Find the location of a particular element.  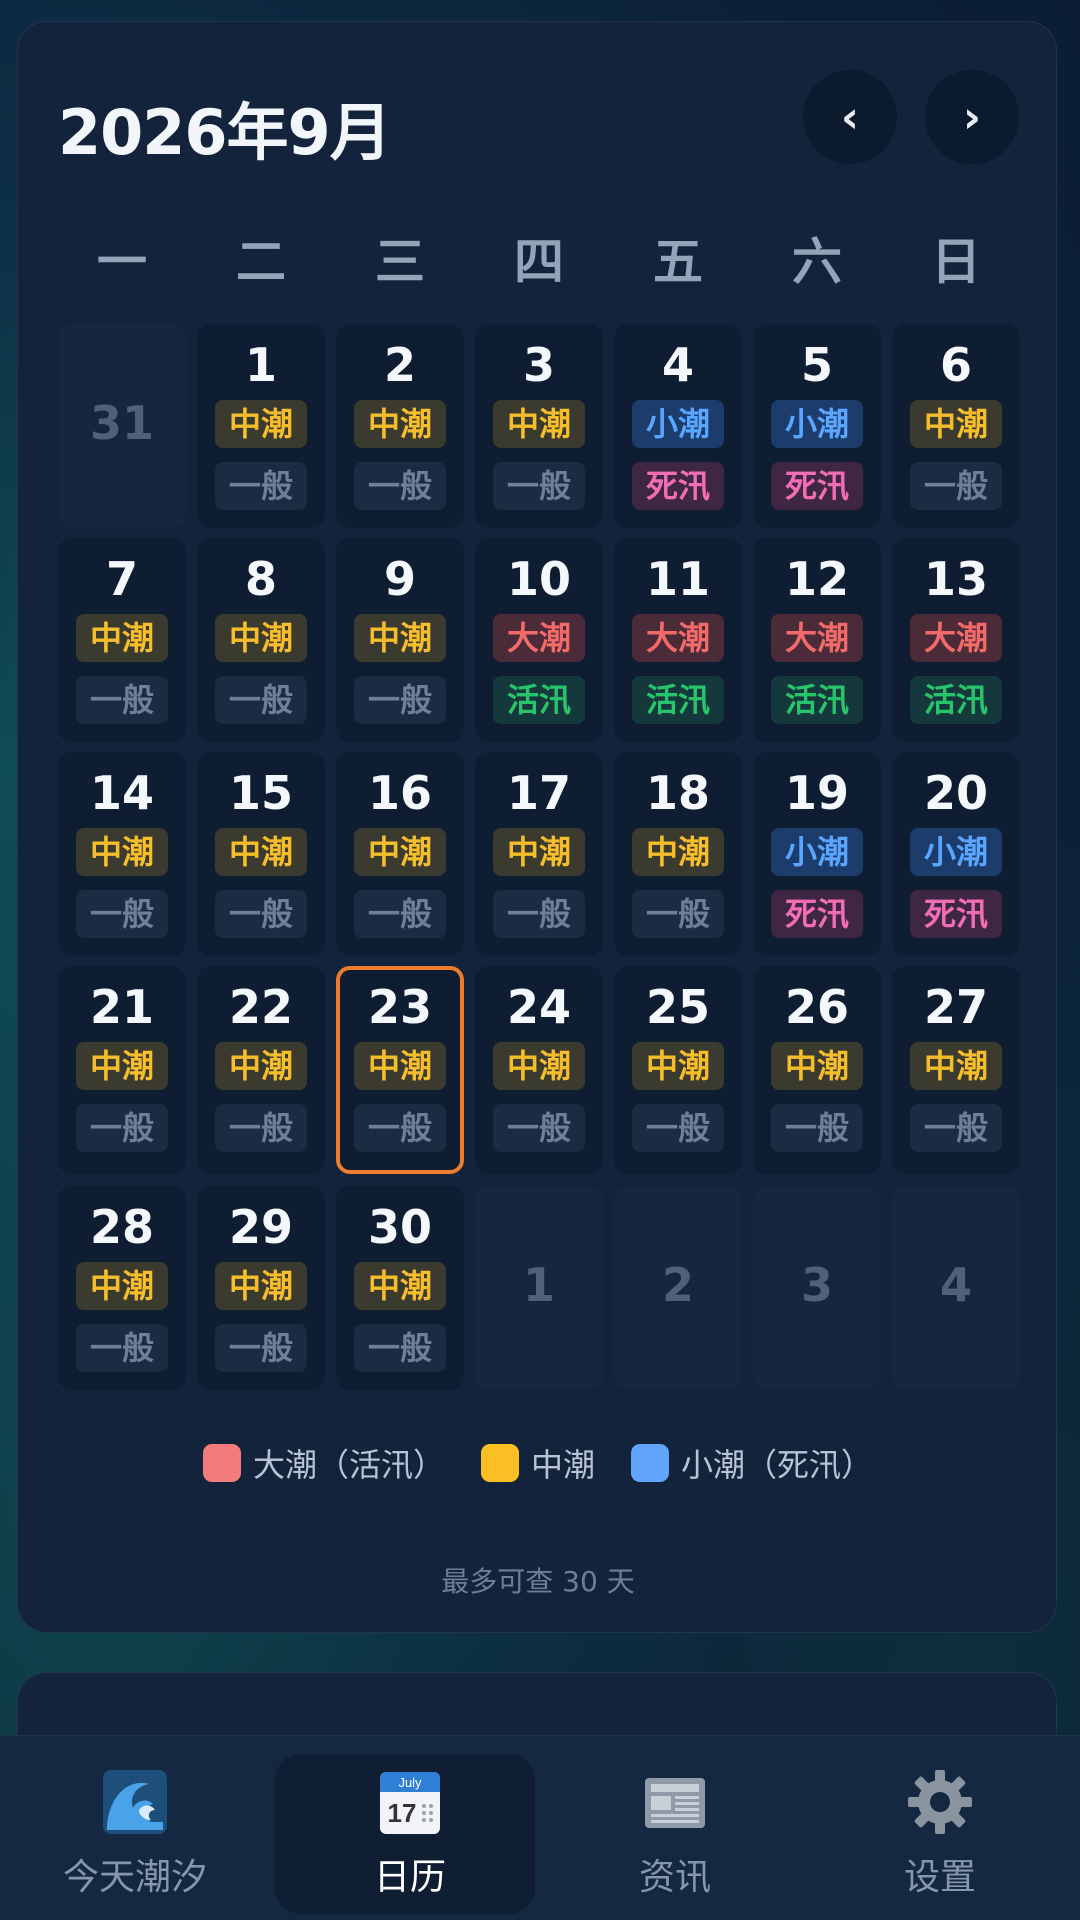

calendar-day-cell: 16 中潮 一般 is located at coordinates (400, 854).